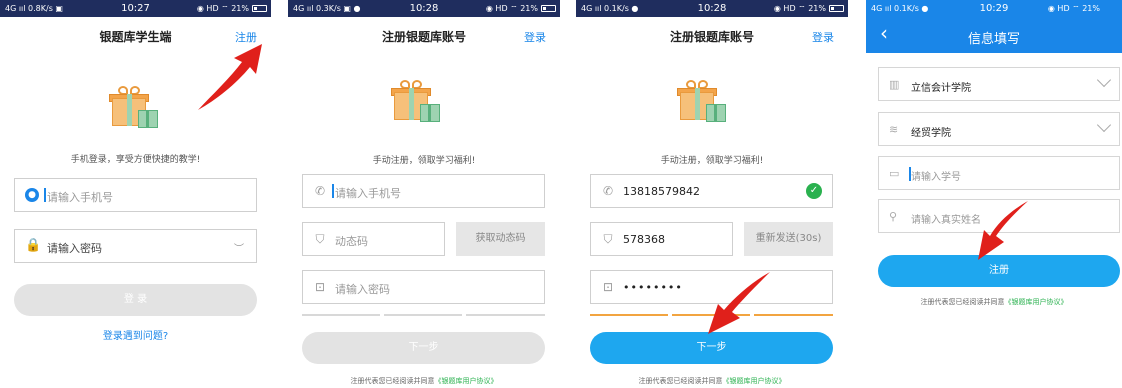  What do you see at coordinates (788, 239) in the screenshot?
I see `resend-code-button: 重新发送(30s)` at bounding box center [788, 239].